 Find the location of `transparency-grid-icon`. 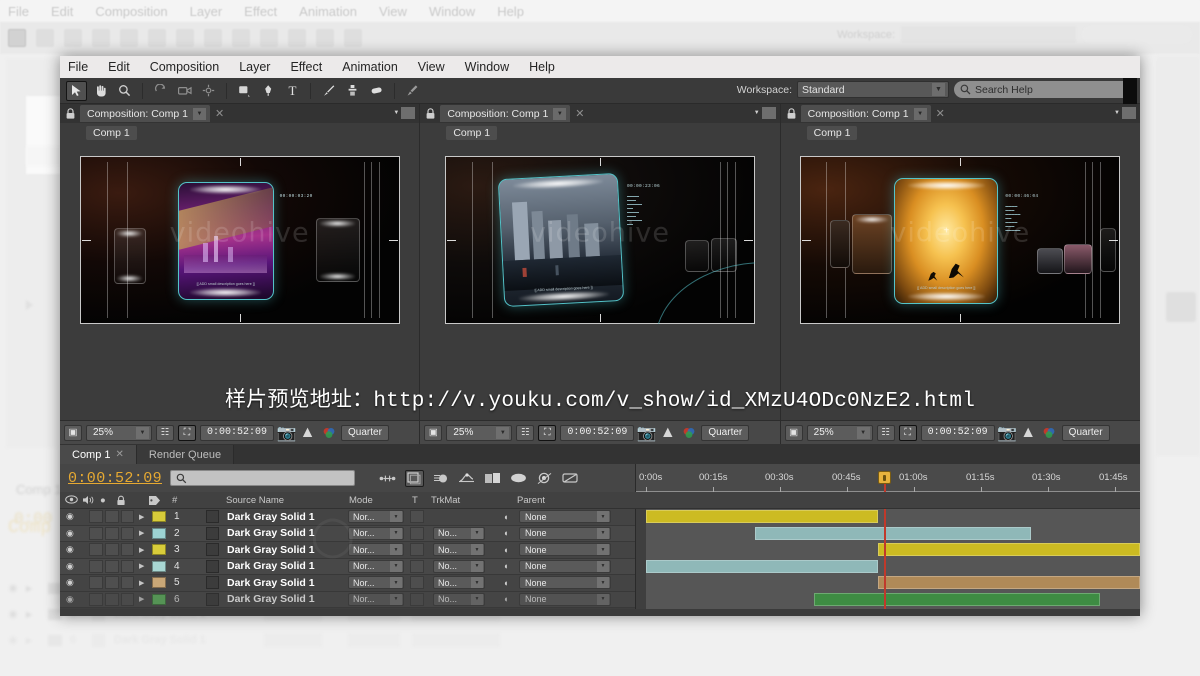

transparency-grid-icon is located at coordinates (518, 478).